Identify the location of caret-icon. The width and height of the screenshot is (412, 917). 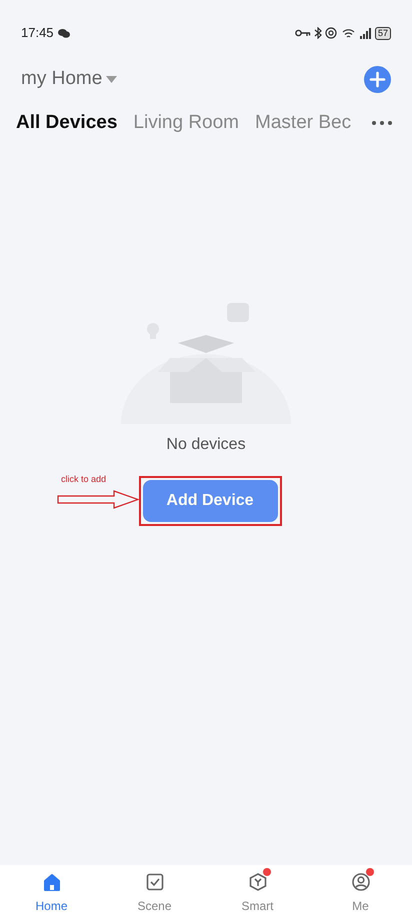
(112, 79).